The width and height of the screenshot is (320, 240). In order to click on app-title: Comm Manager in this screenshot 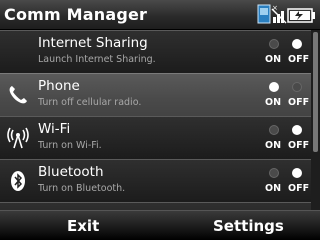, I will do `click(76, 14)`.